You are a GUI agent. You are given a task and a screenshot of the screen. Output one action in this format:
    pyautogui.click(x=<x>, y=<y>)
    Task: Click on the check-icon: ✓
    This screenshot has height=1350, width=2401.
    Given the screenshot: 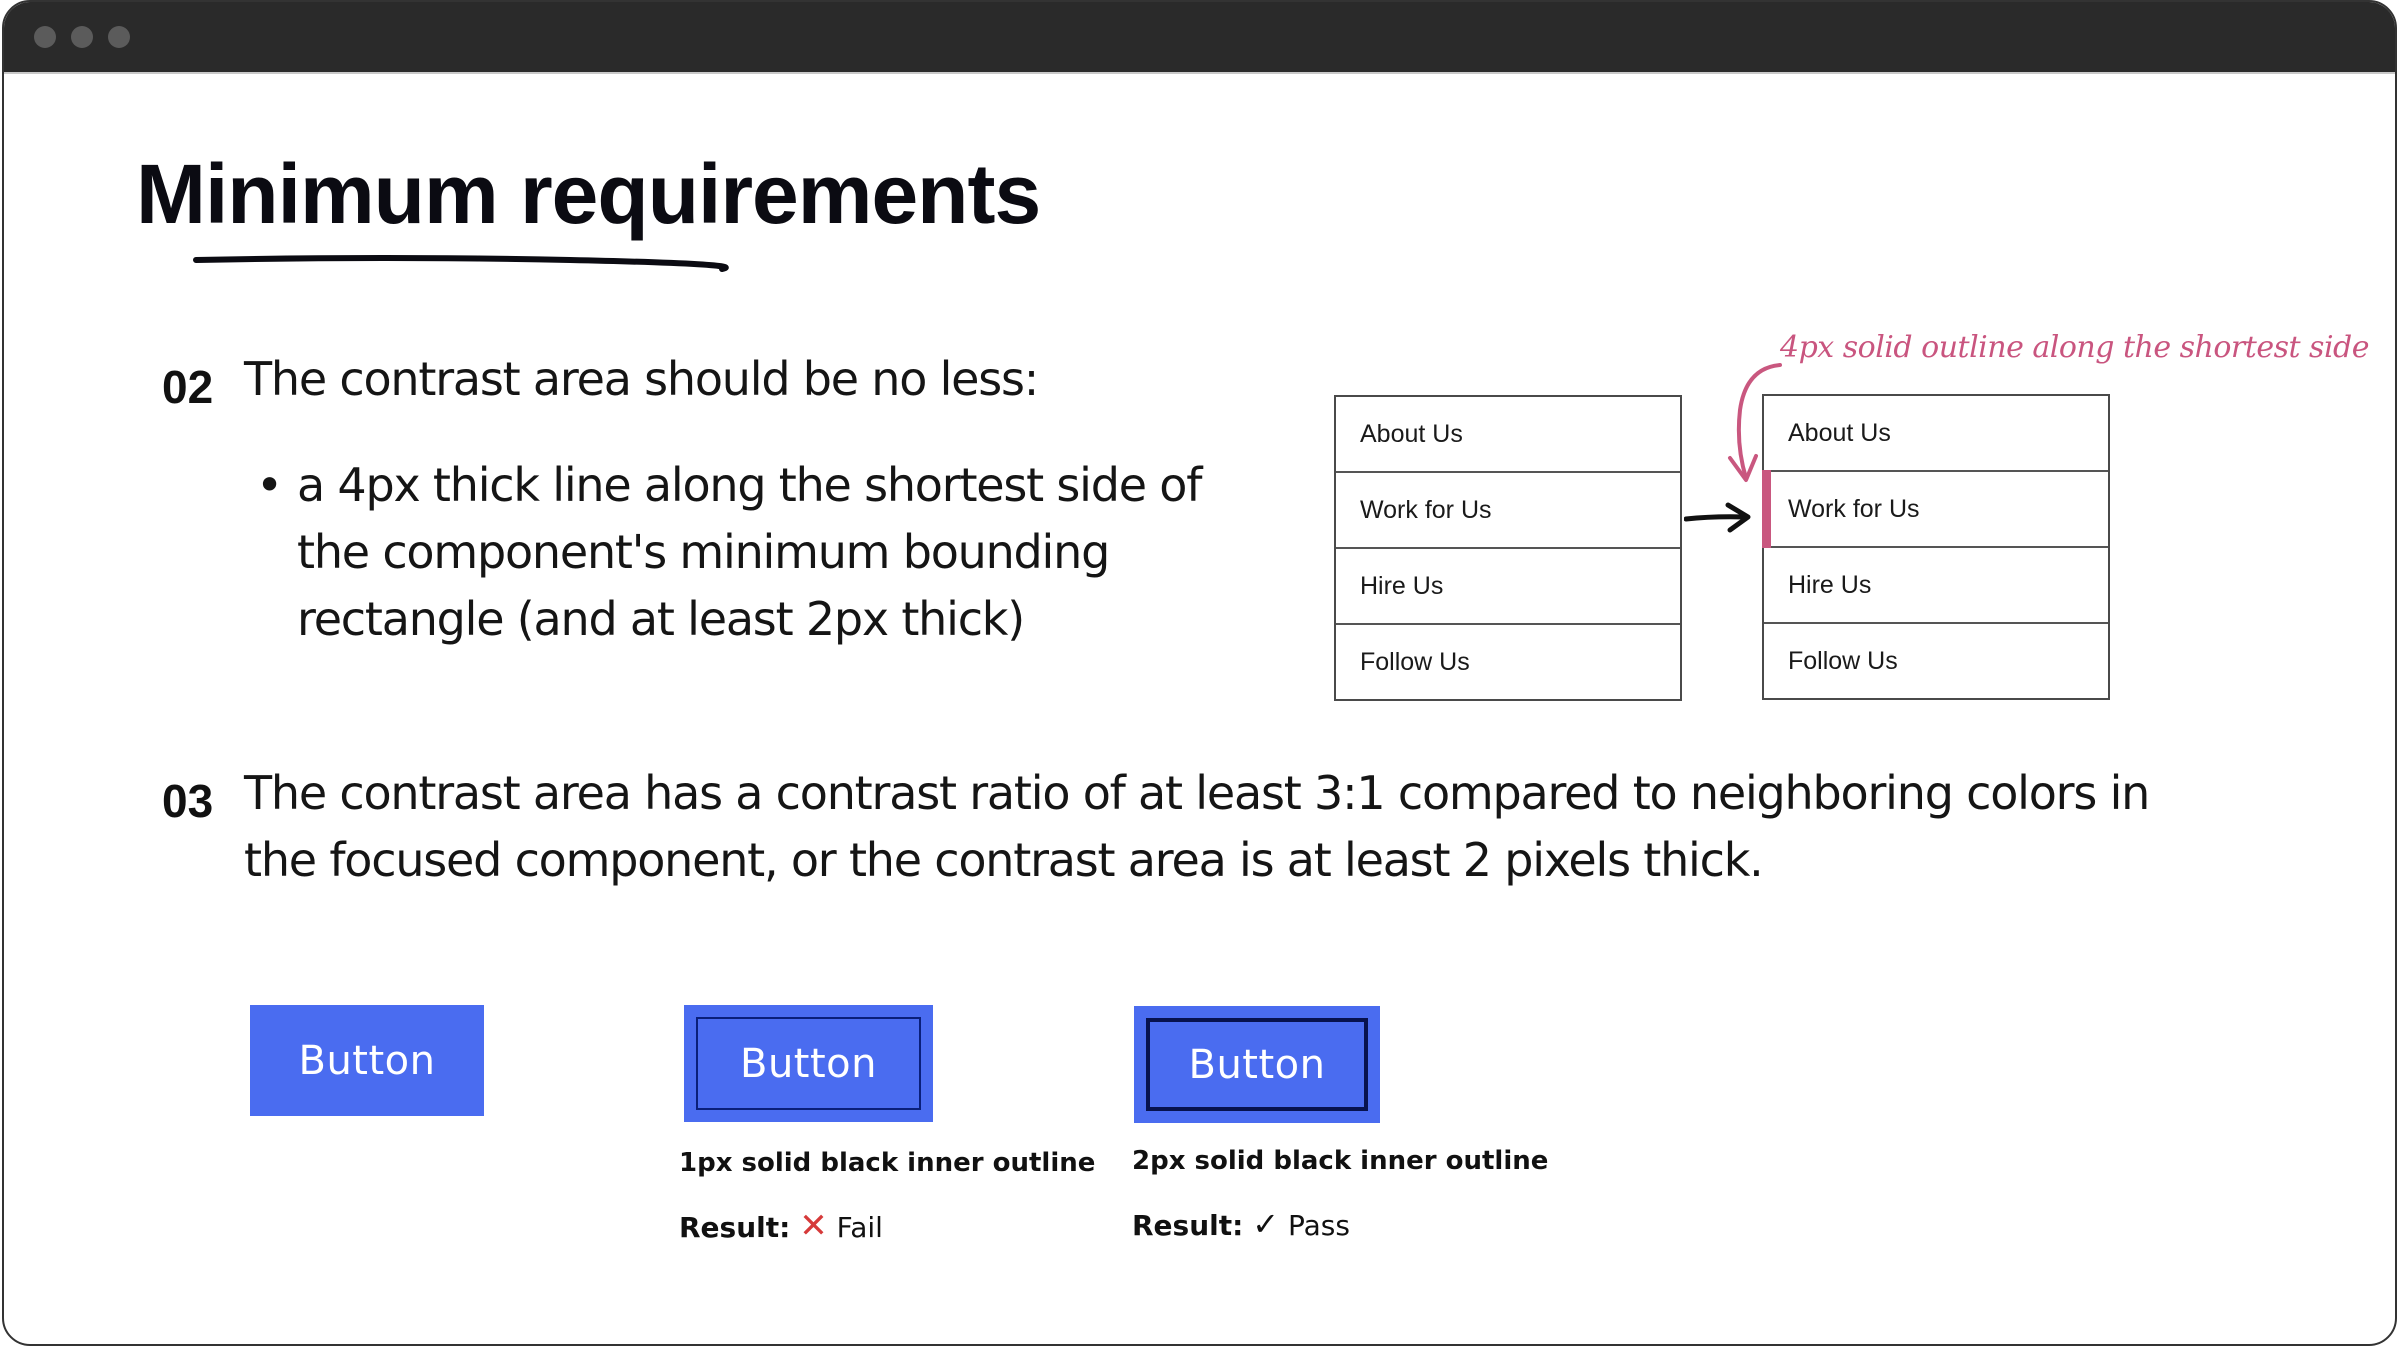 What is the action you would take?
    pyautogui.click(x=1266, y=1224)
    